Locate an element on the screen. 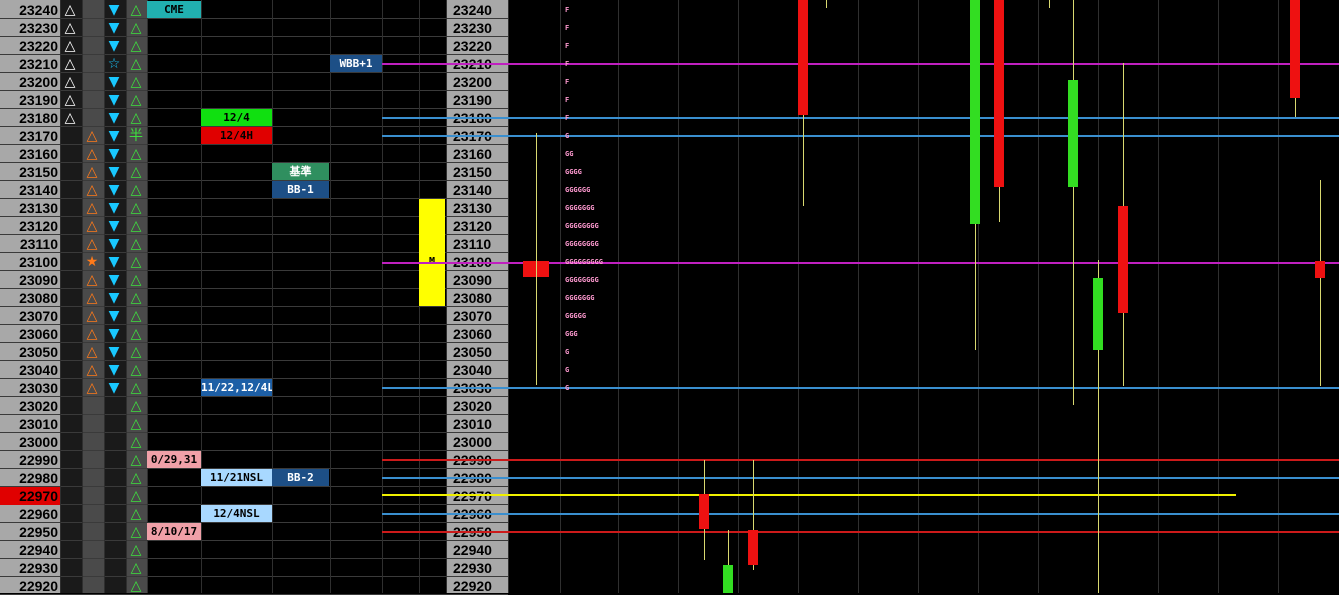 The width and height of the screenshot is (1339, 595). price-label-right: 23050 is located at coordinates (476, 352).